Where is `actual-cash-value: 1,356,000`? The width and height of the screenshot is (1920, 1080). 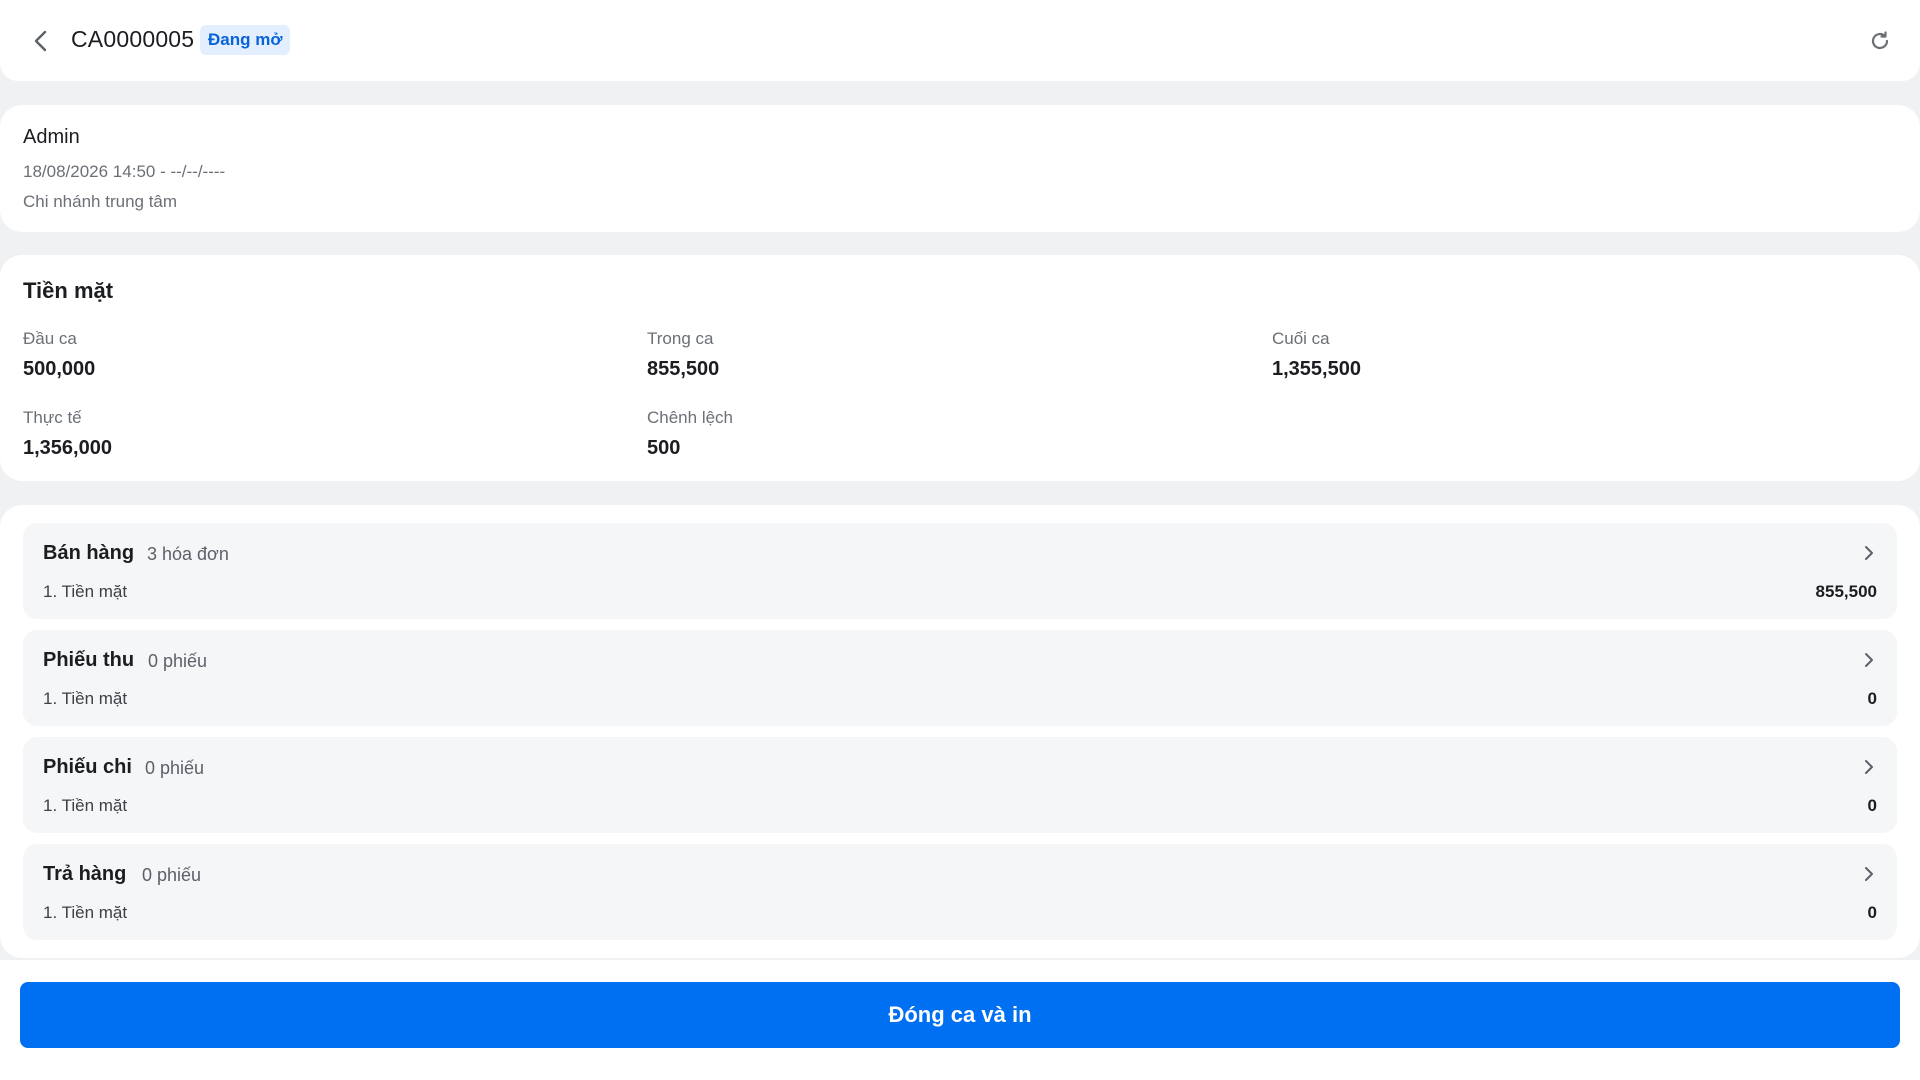
actual-cash-value: 1,356,000 is located at coordinates (67, 448).